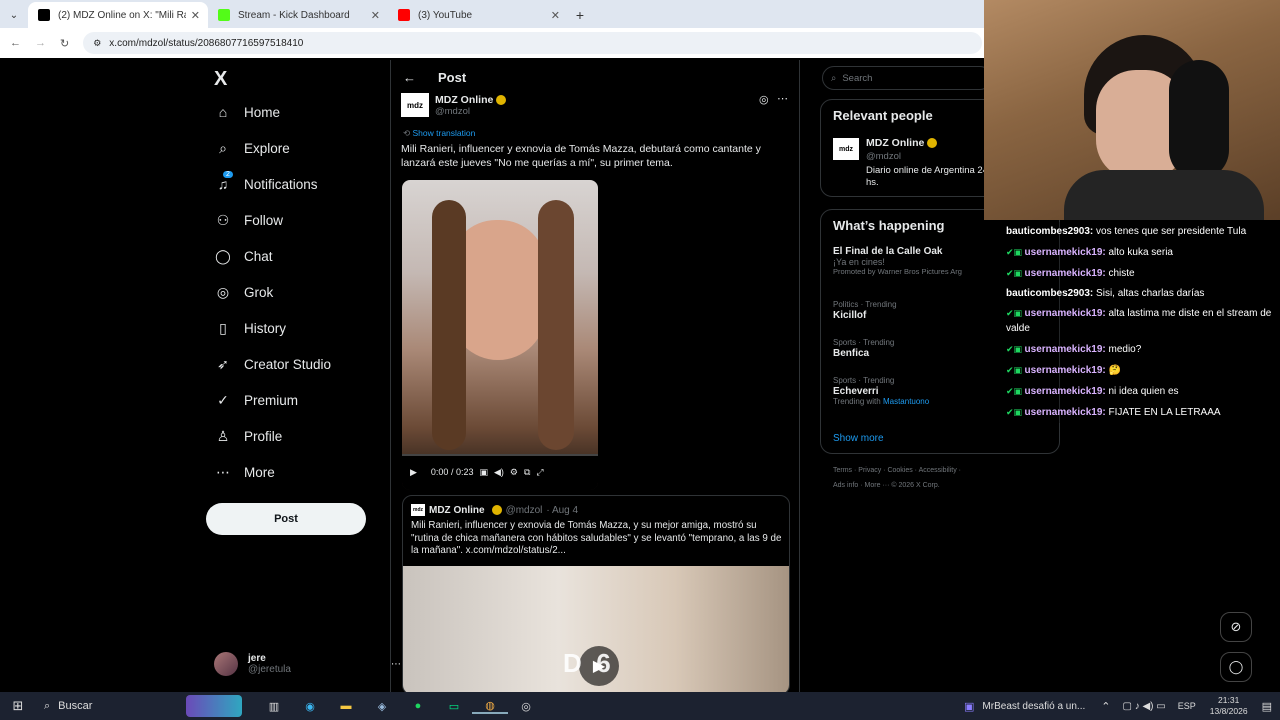 The image size is (1280, 720). What do you see at coordinates (782, 98) in the screenshot?
I see `post-more-icon: ⋯` at bounding box center [782, 98].